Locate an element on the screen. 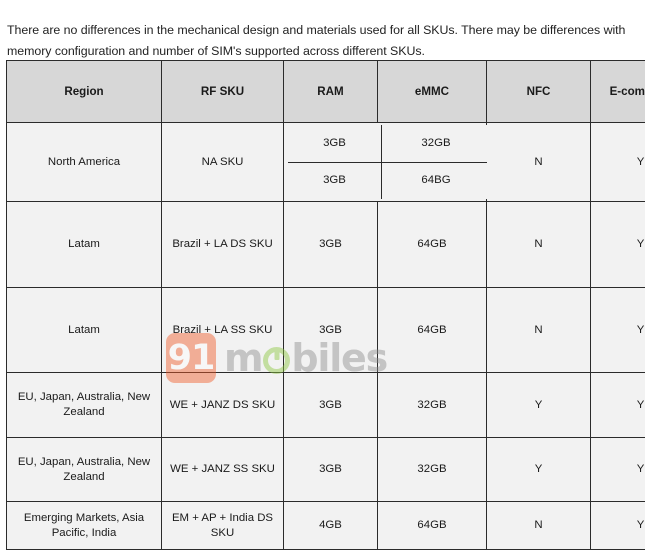 The width and height of the screenshot is (645, 555). column-header-emmc: eMMC is located at coordinates (432, 91).